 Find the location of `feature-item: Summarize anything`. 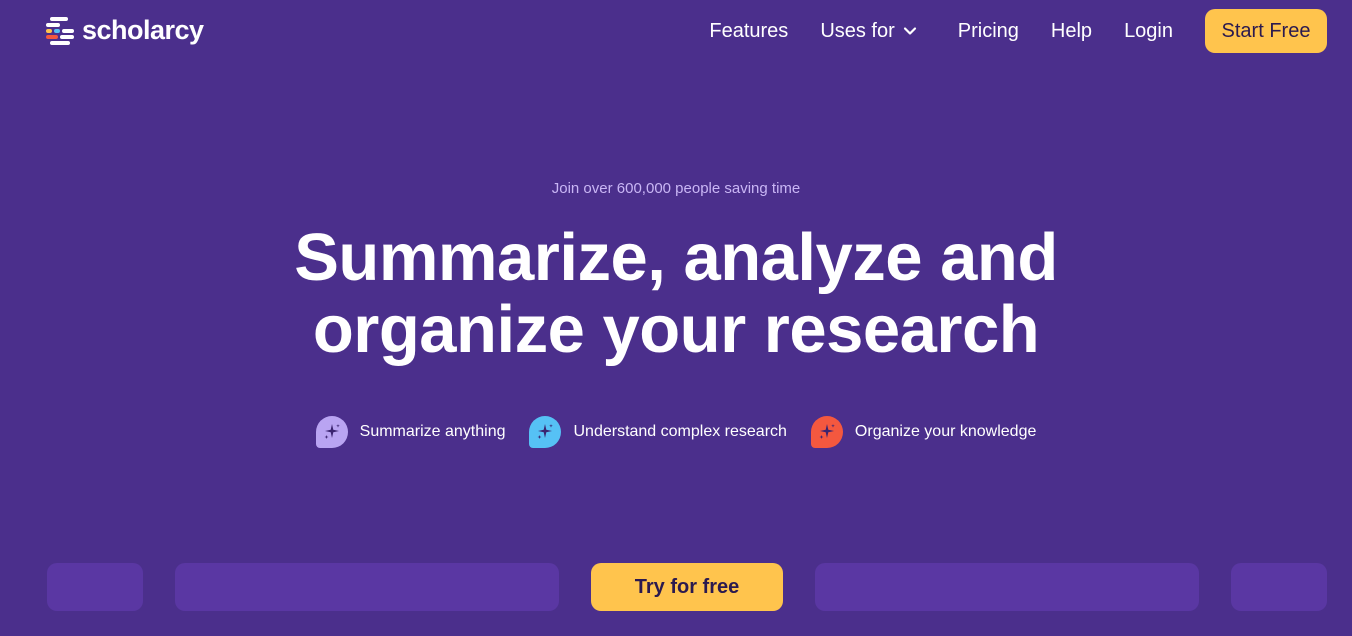

feature-item: Summarize anything is located at coordinates (410, 432).